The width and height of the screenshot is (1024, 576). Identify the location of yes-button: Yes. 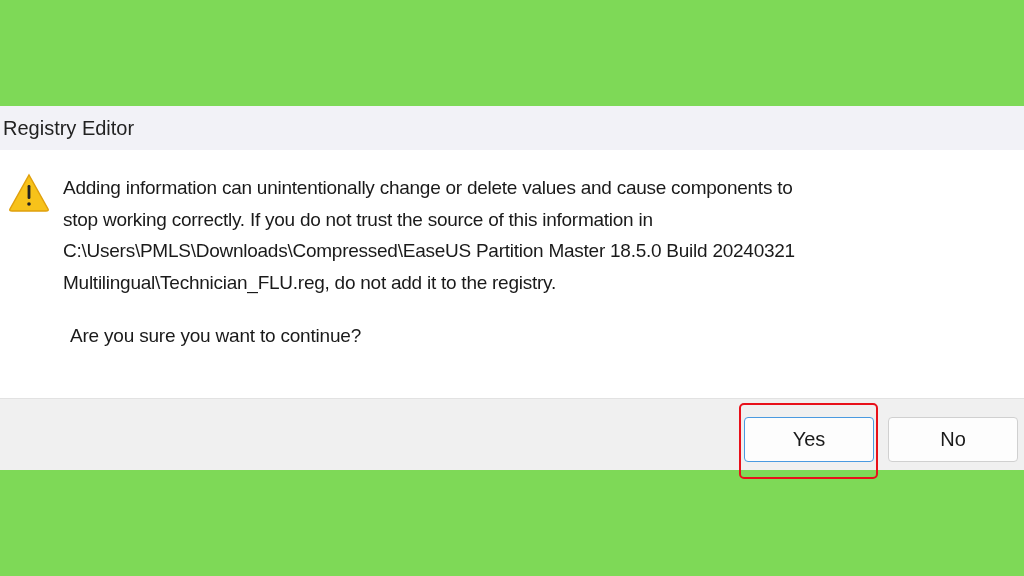
(809, 439).